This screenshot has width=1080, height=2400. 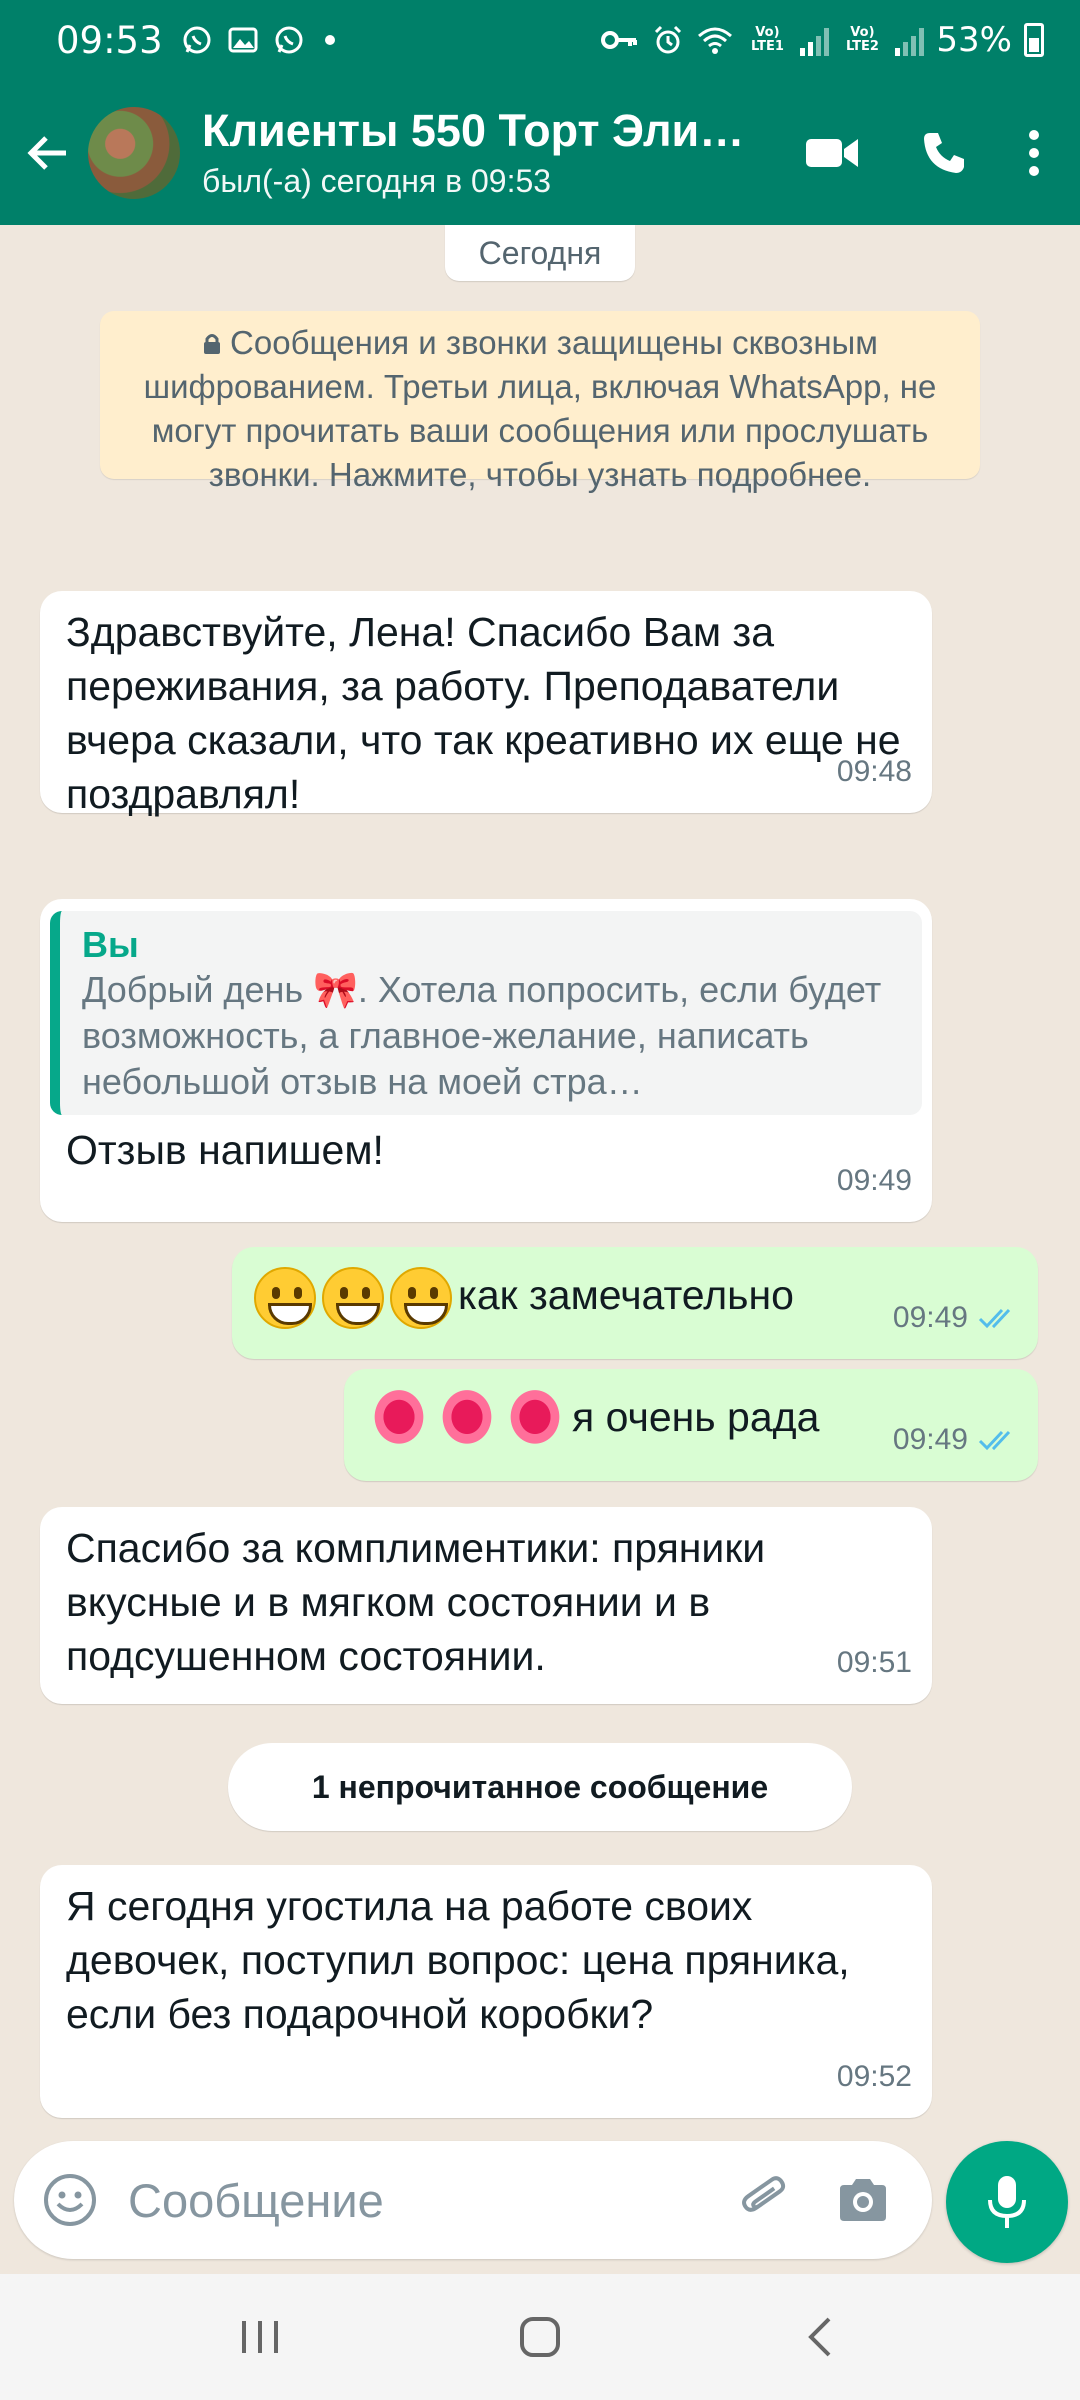 I want to click on voice-call-icon, so click(x=944, y=153).